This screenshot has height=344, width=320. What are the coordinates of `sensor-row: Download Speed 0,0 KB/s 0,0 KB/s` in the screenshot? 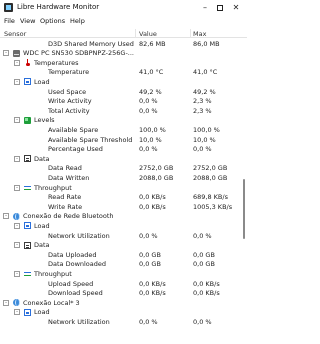 It's located at (120, 293).